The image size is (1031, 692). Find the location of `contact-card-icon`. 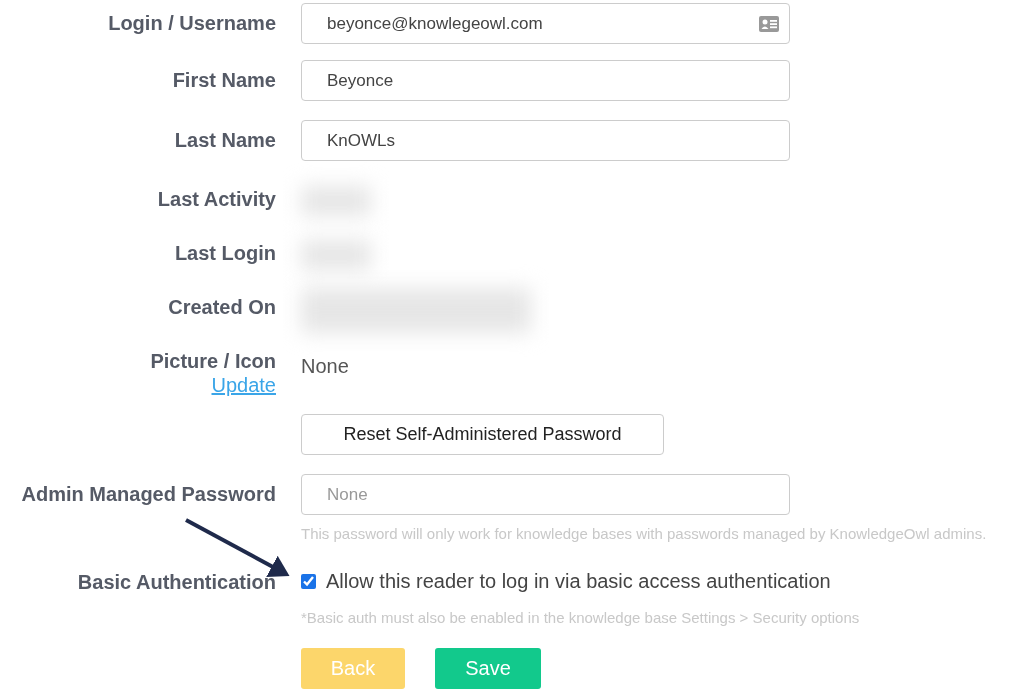

contact-card-icon is located at coordinates (769, 23).